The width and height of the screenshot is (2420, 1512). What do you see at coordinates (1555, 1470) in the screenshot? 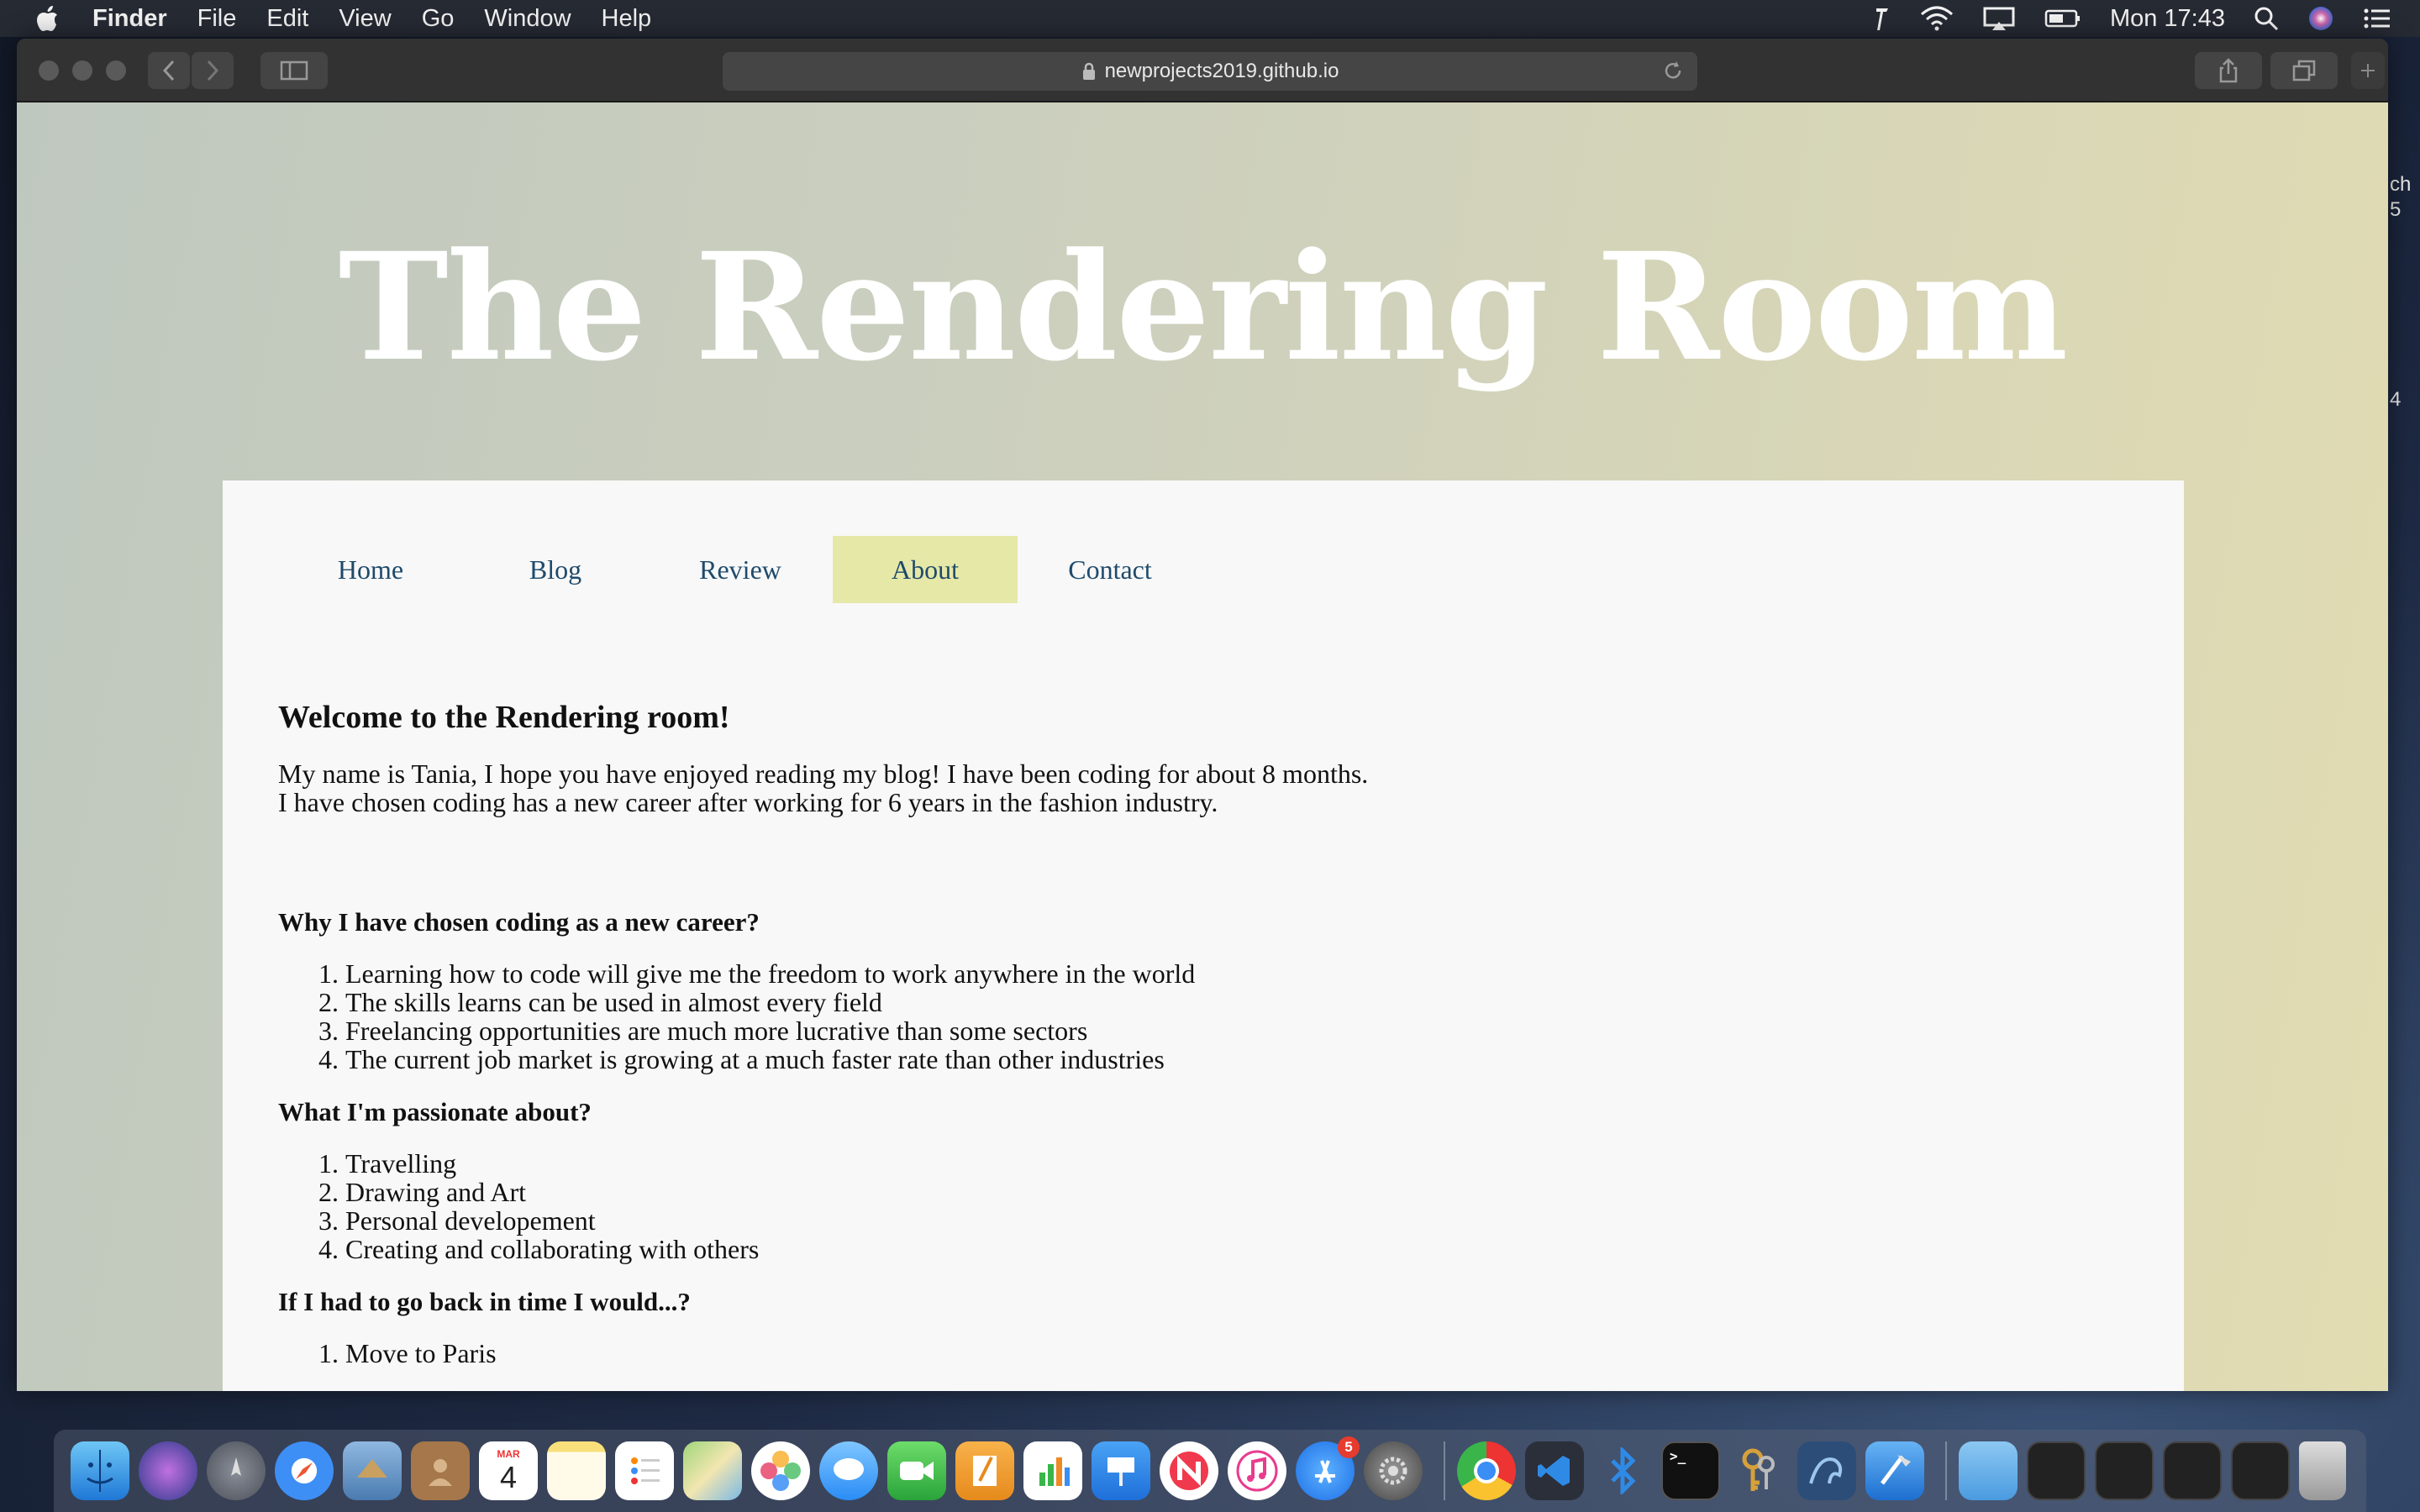
I see `vscode-icon` at bounding box center [1555, 1470].